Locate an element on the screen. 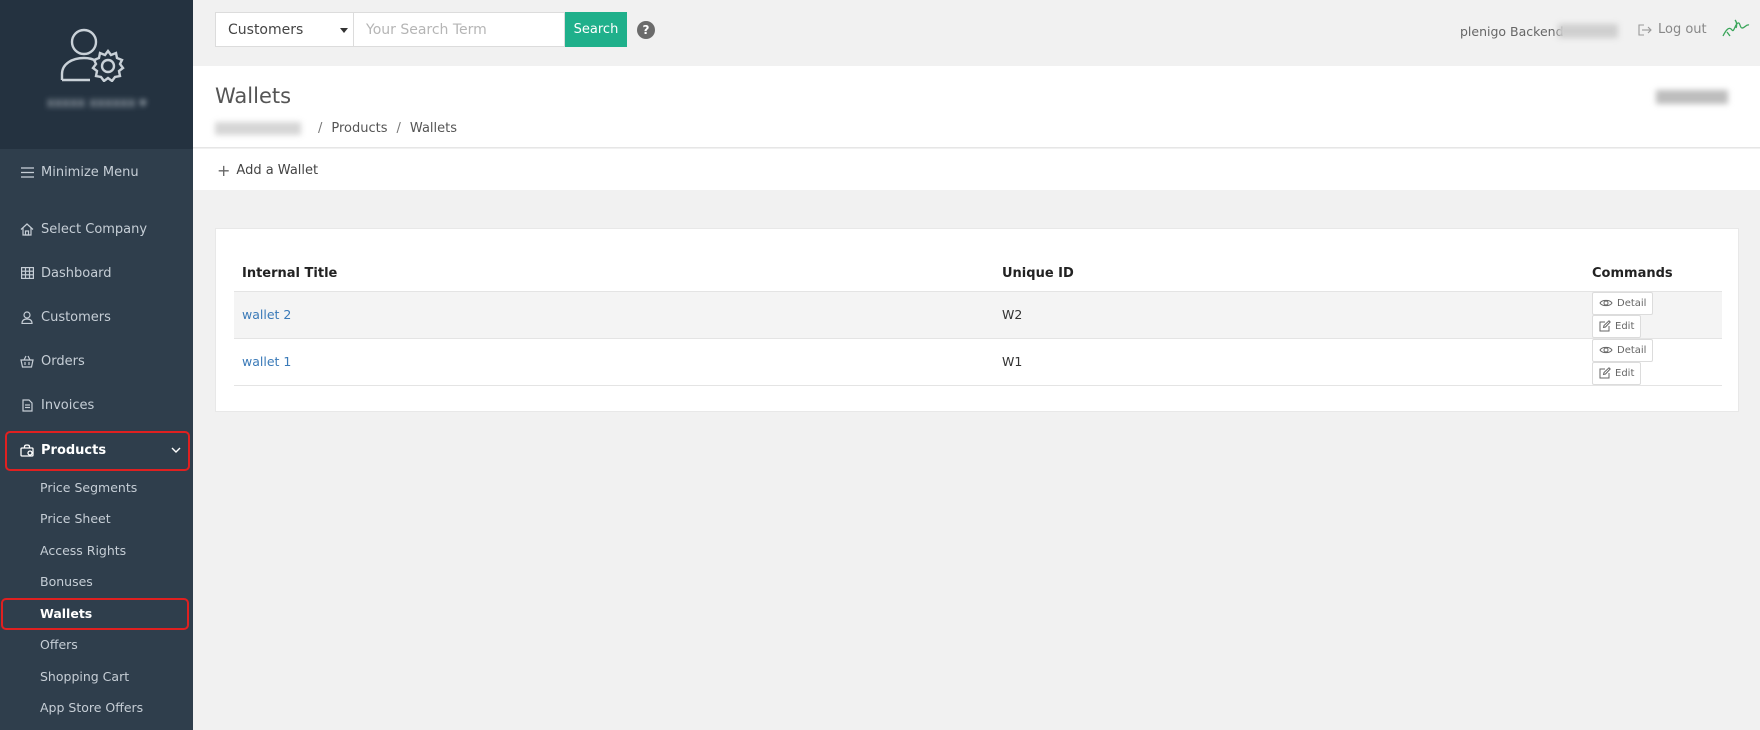  search-scope-value: Customers is located at coordinates (266, 29).